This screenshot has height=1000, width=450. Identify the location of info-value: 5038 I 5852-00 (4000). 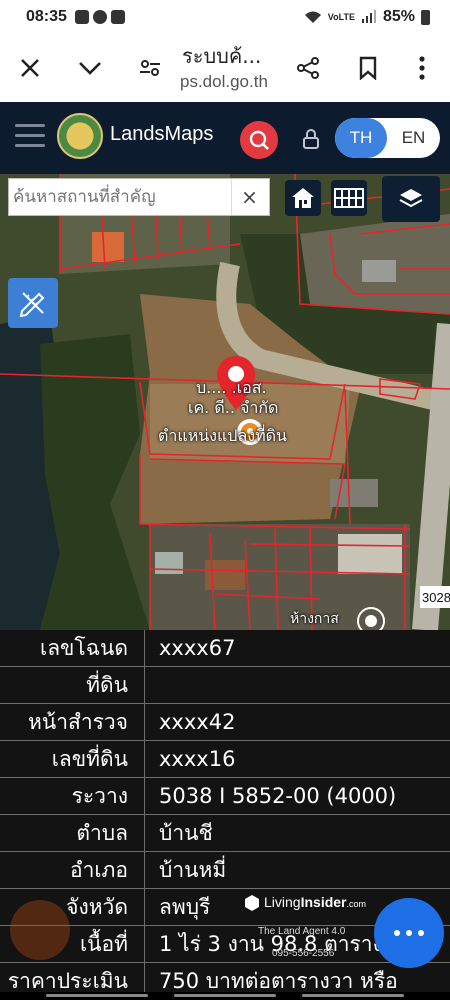
(278, 796).